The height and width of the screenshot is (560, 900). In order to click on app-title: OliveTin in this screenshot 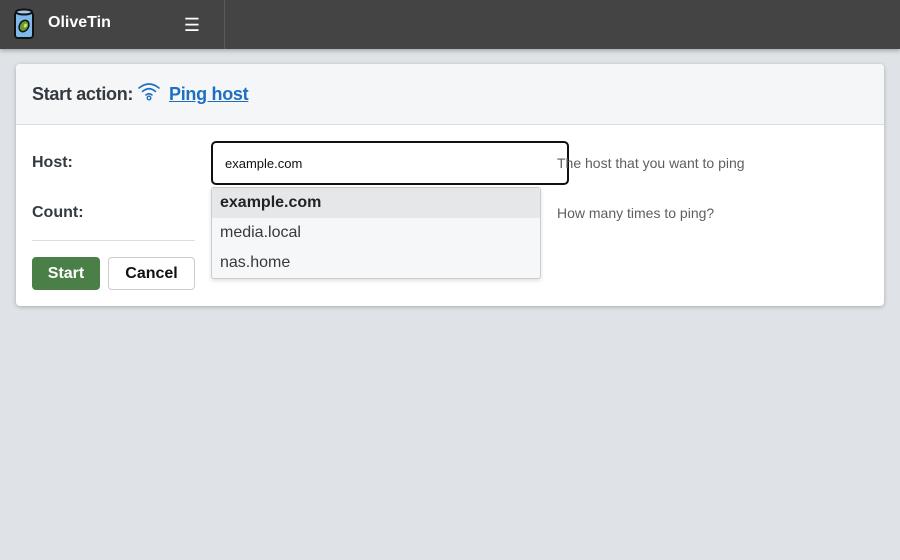, I will do `click(79, 23)`.